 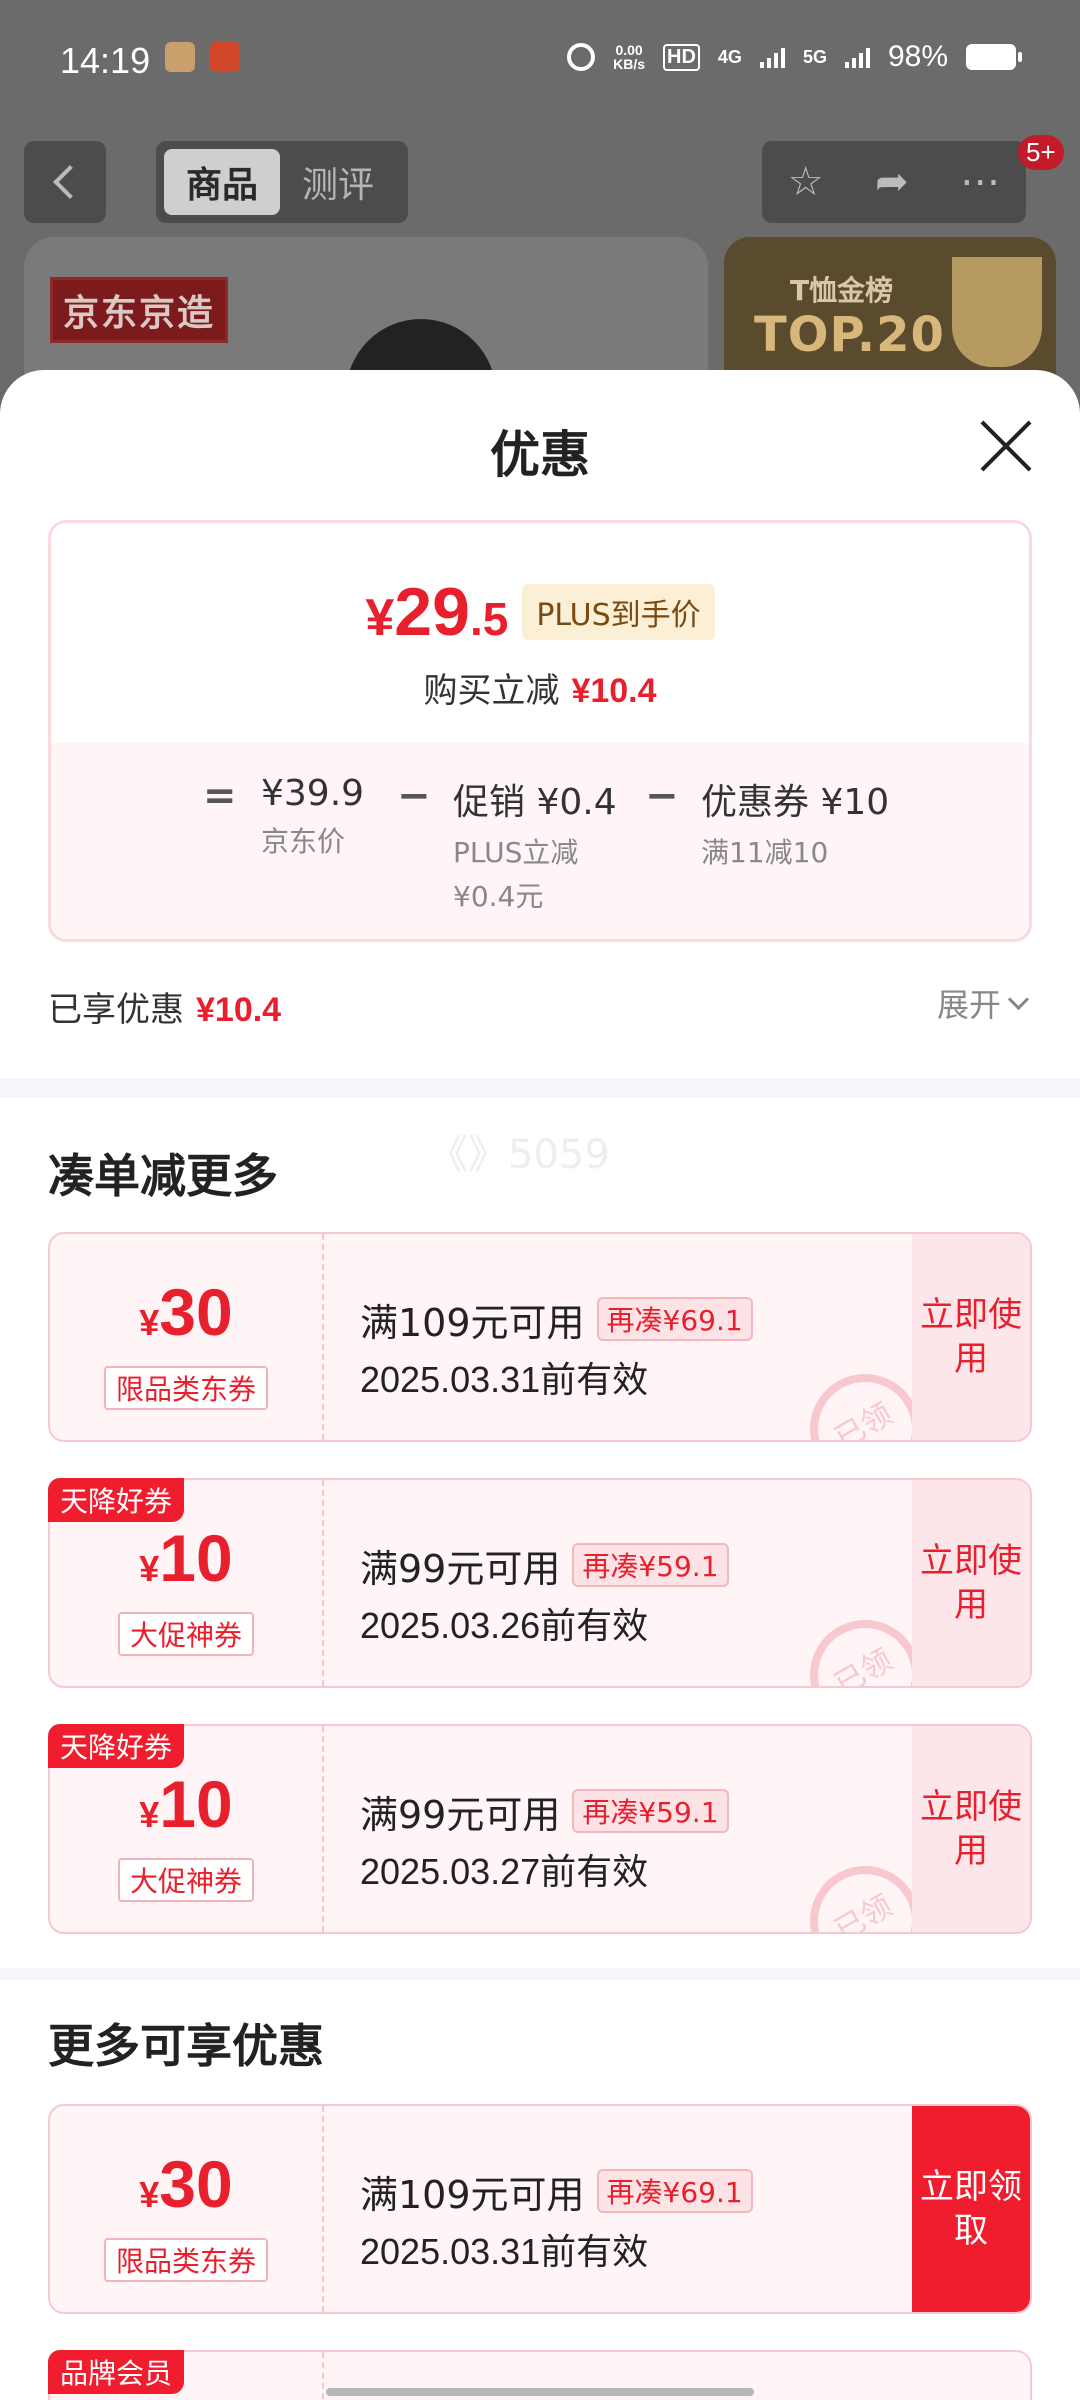 I want to click on breakdown-item: ¥39.9 京东价, so click(x=313, y=815).